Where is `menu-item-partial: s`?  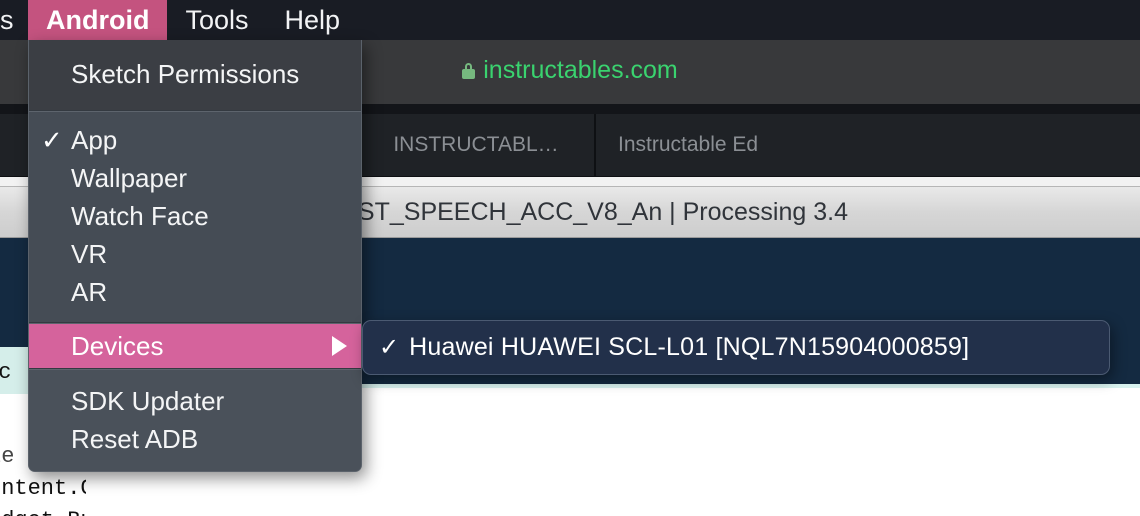
menu-item-partial: s is located at coordinates (14, 20).